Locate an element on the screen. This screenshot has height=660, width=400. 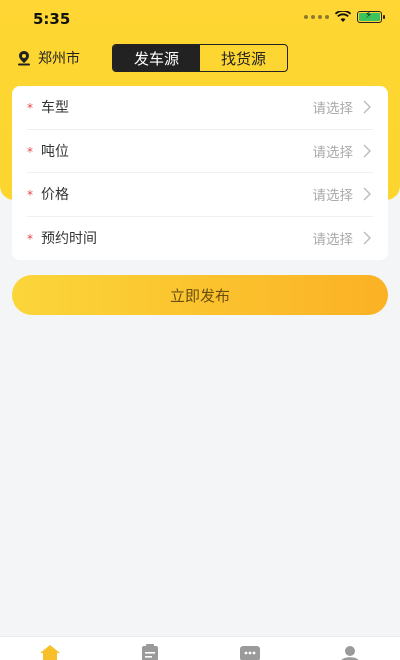
status-bar: 5:35 ⚡ is located at coordinates (200, 19).